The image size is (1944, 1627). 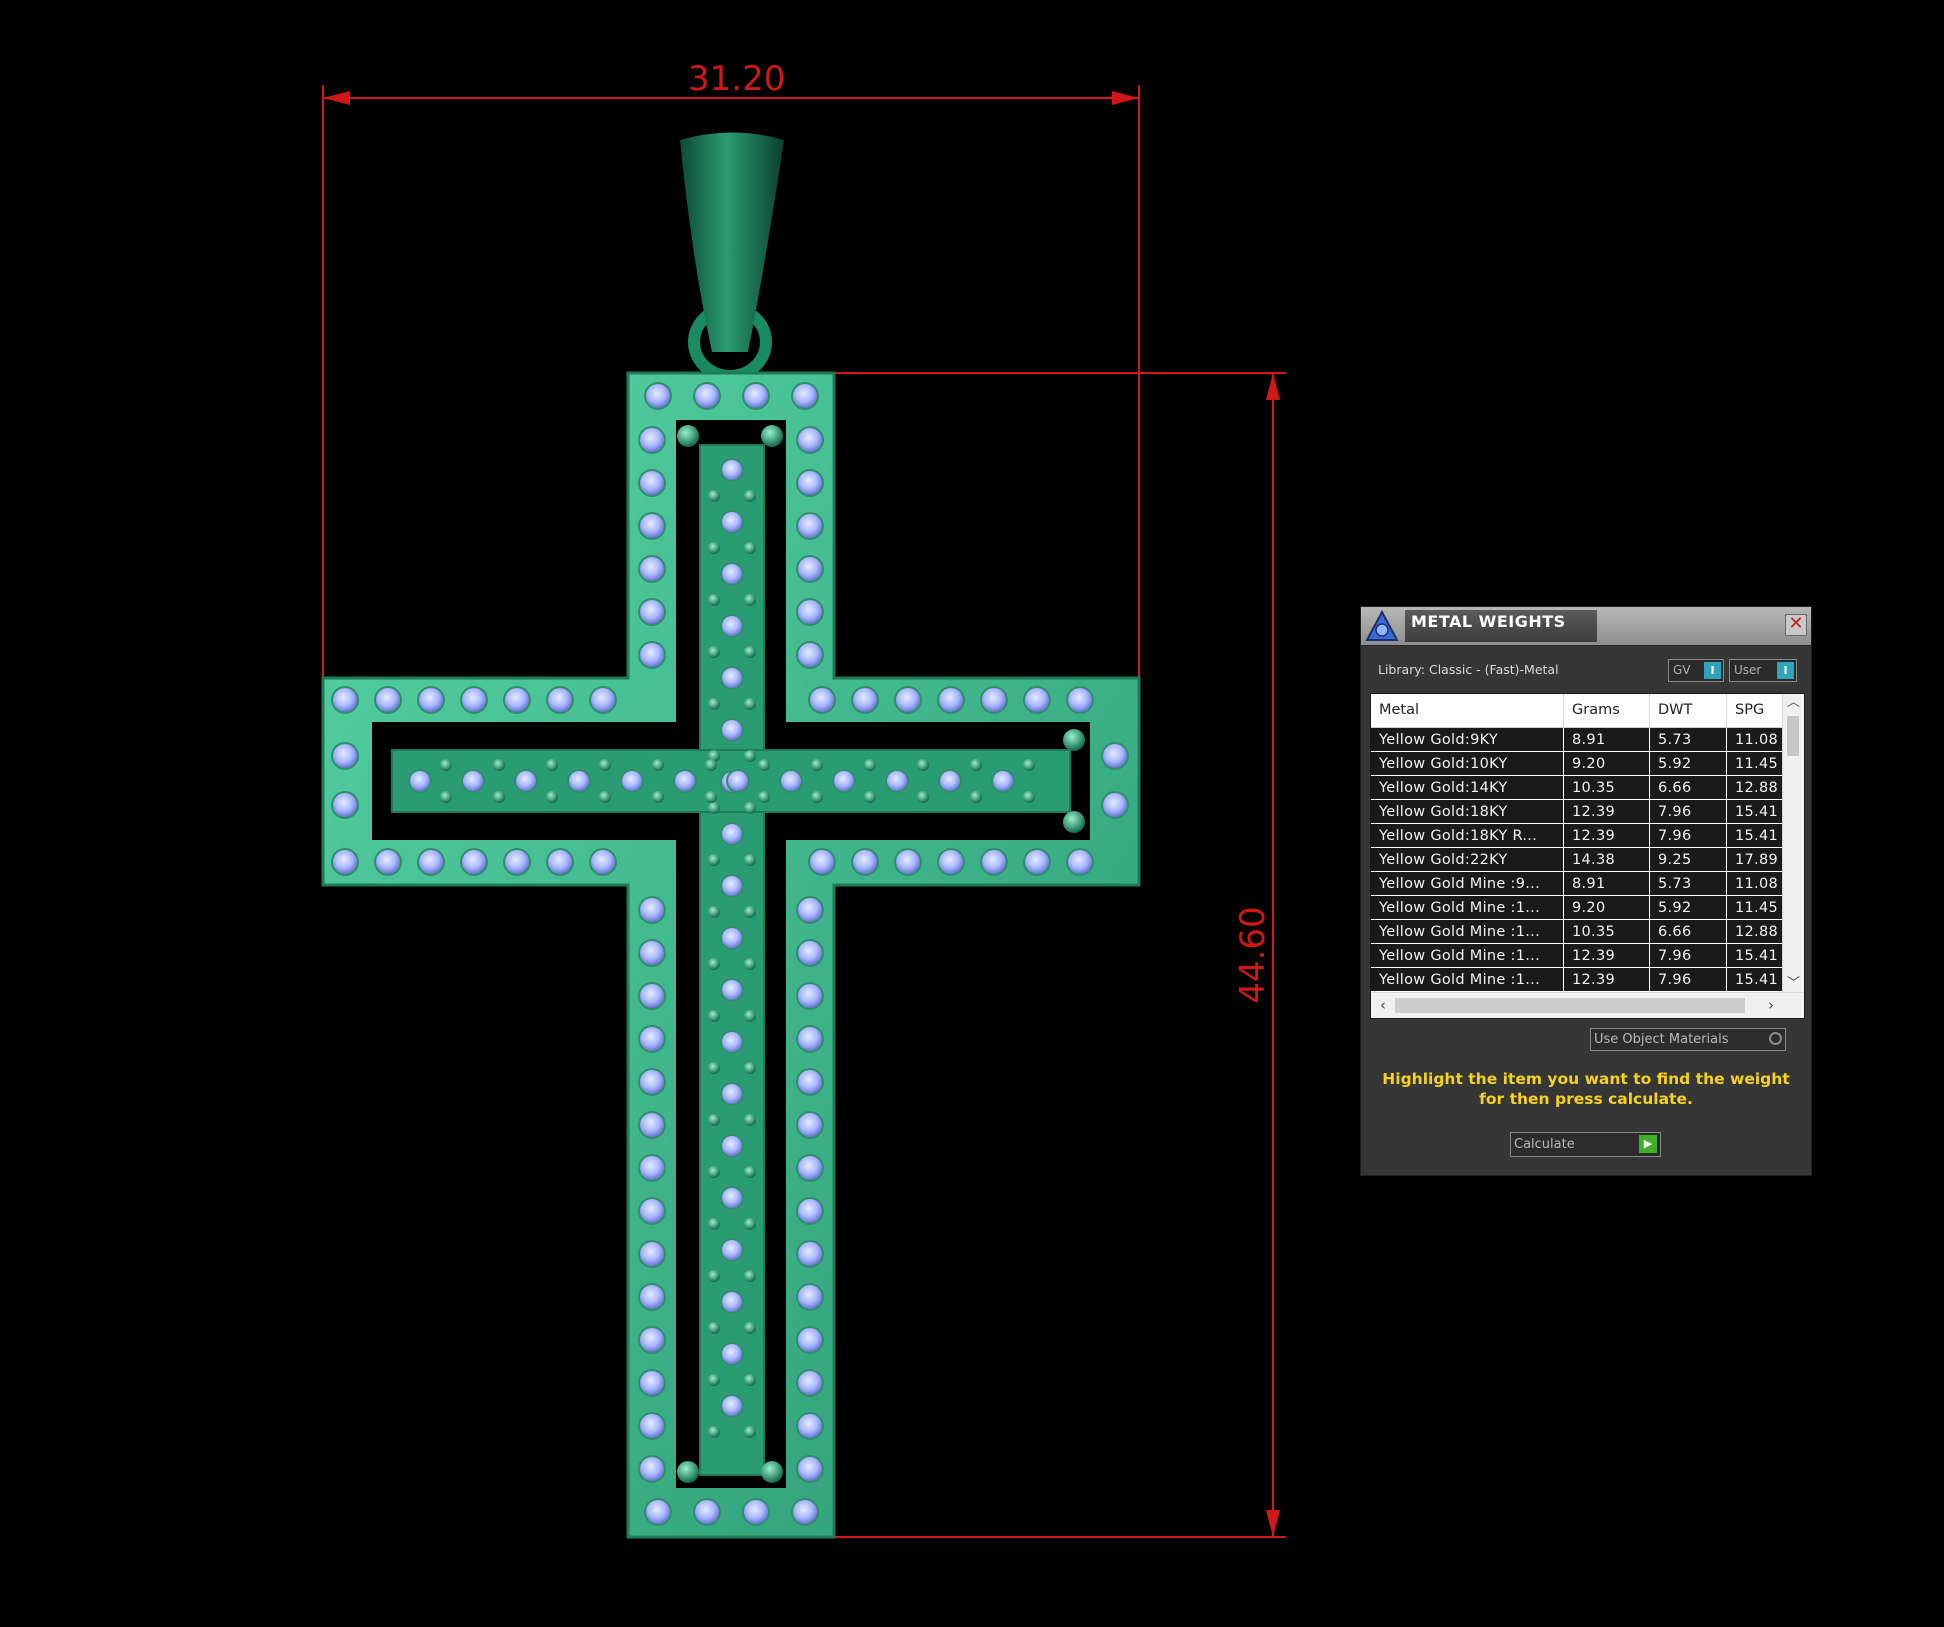 What do you see at coordinates (1793, 984) in the screenshot?
I see `scroll-down-icon: ﹀` at bounding box center [1793, 984].